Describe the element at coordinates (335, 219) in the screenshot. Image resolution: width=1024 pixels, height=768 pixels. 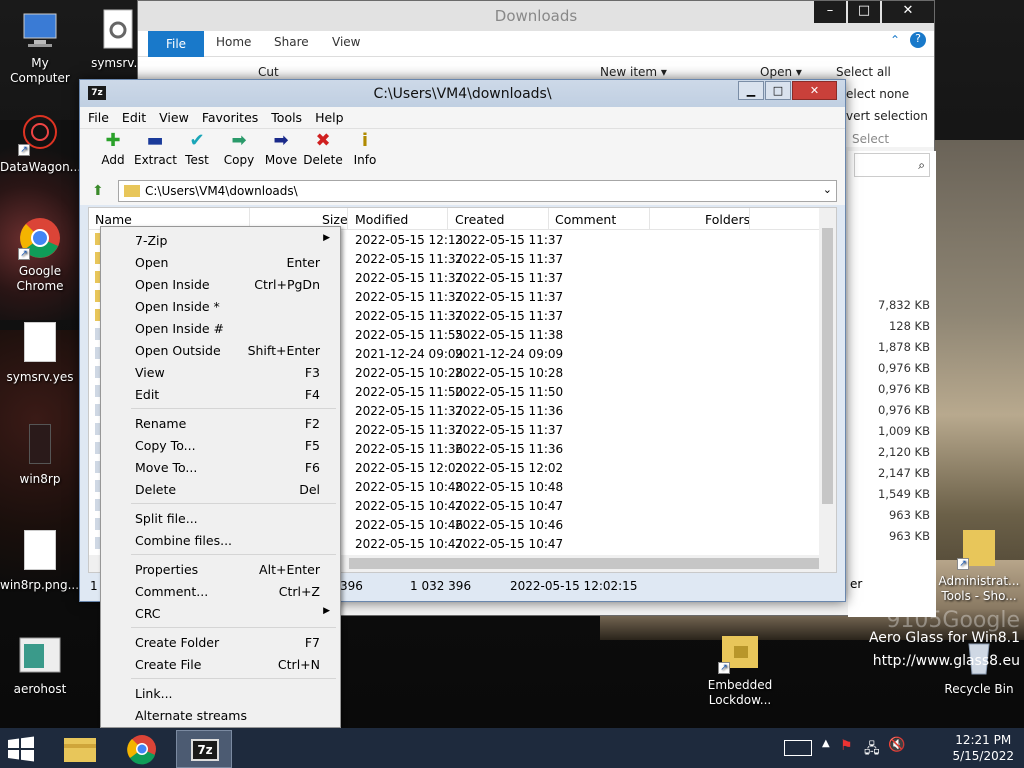
I see `column-size: Size` at that location.